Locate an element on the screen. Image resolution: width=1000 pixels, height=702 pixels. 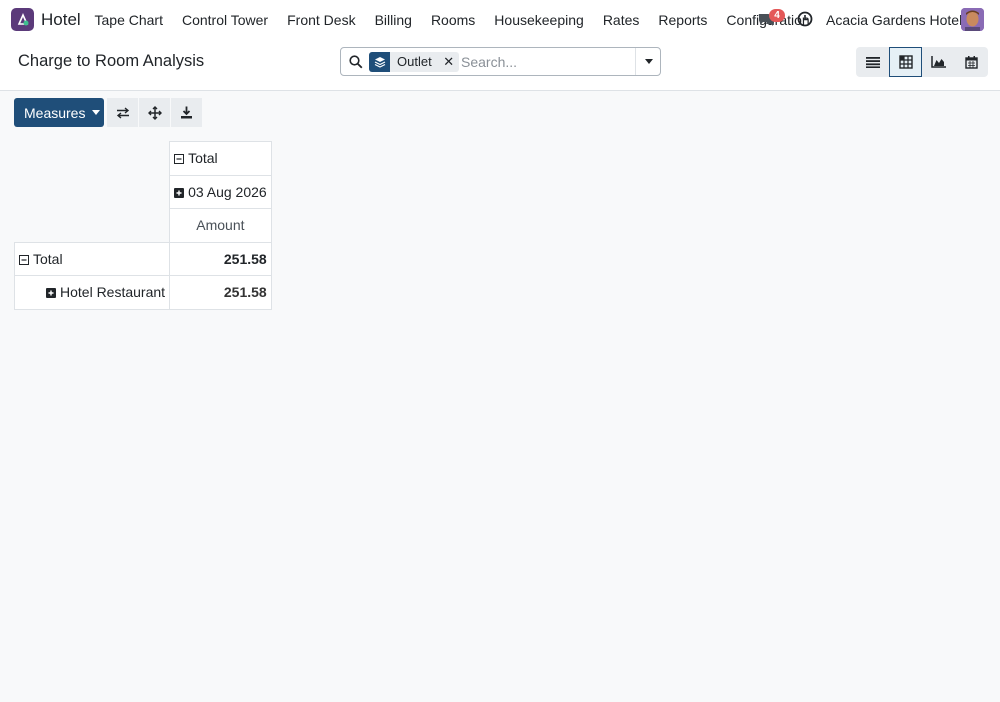
col-header-date: 03 Aug 2026 is located at coordinates (220, 191).